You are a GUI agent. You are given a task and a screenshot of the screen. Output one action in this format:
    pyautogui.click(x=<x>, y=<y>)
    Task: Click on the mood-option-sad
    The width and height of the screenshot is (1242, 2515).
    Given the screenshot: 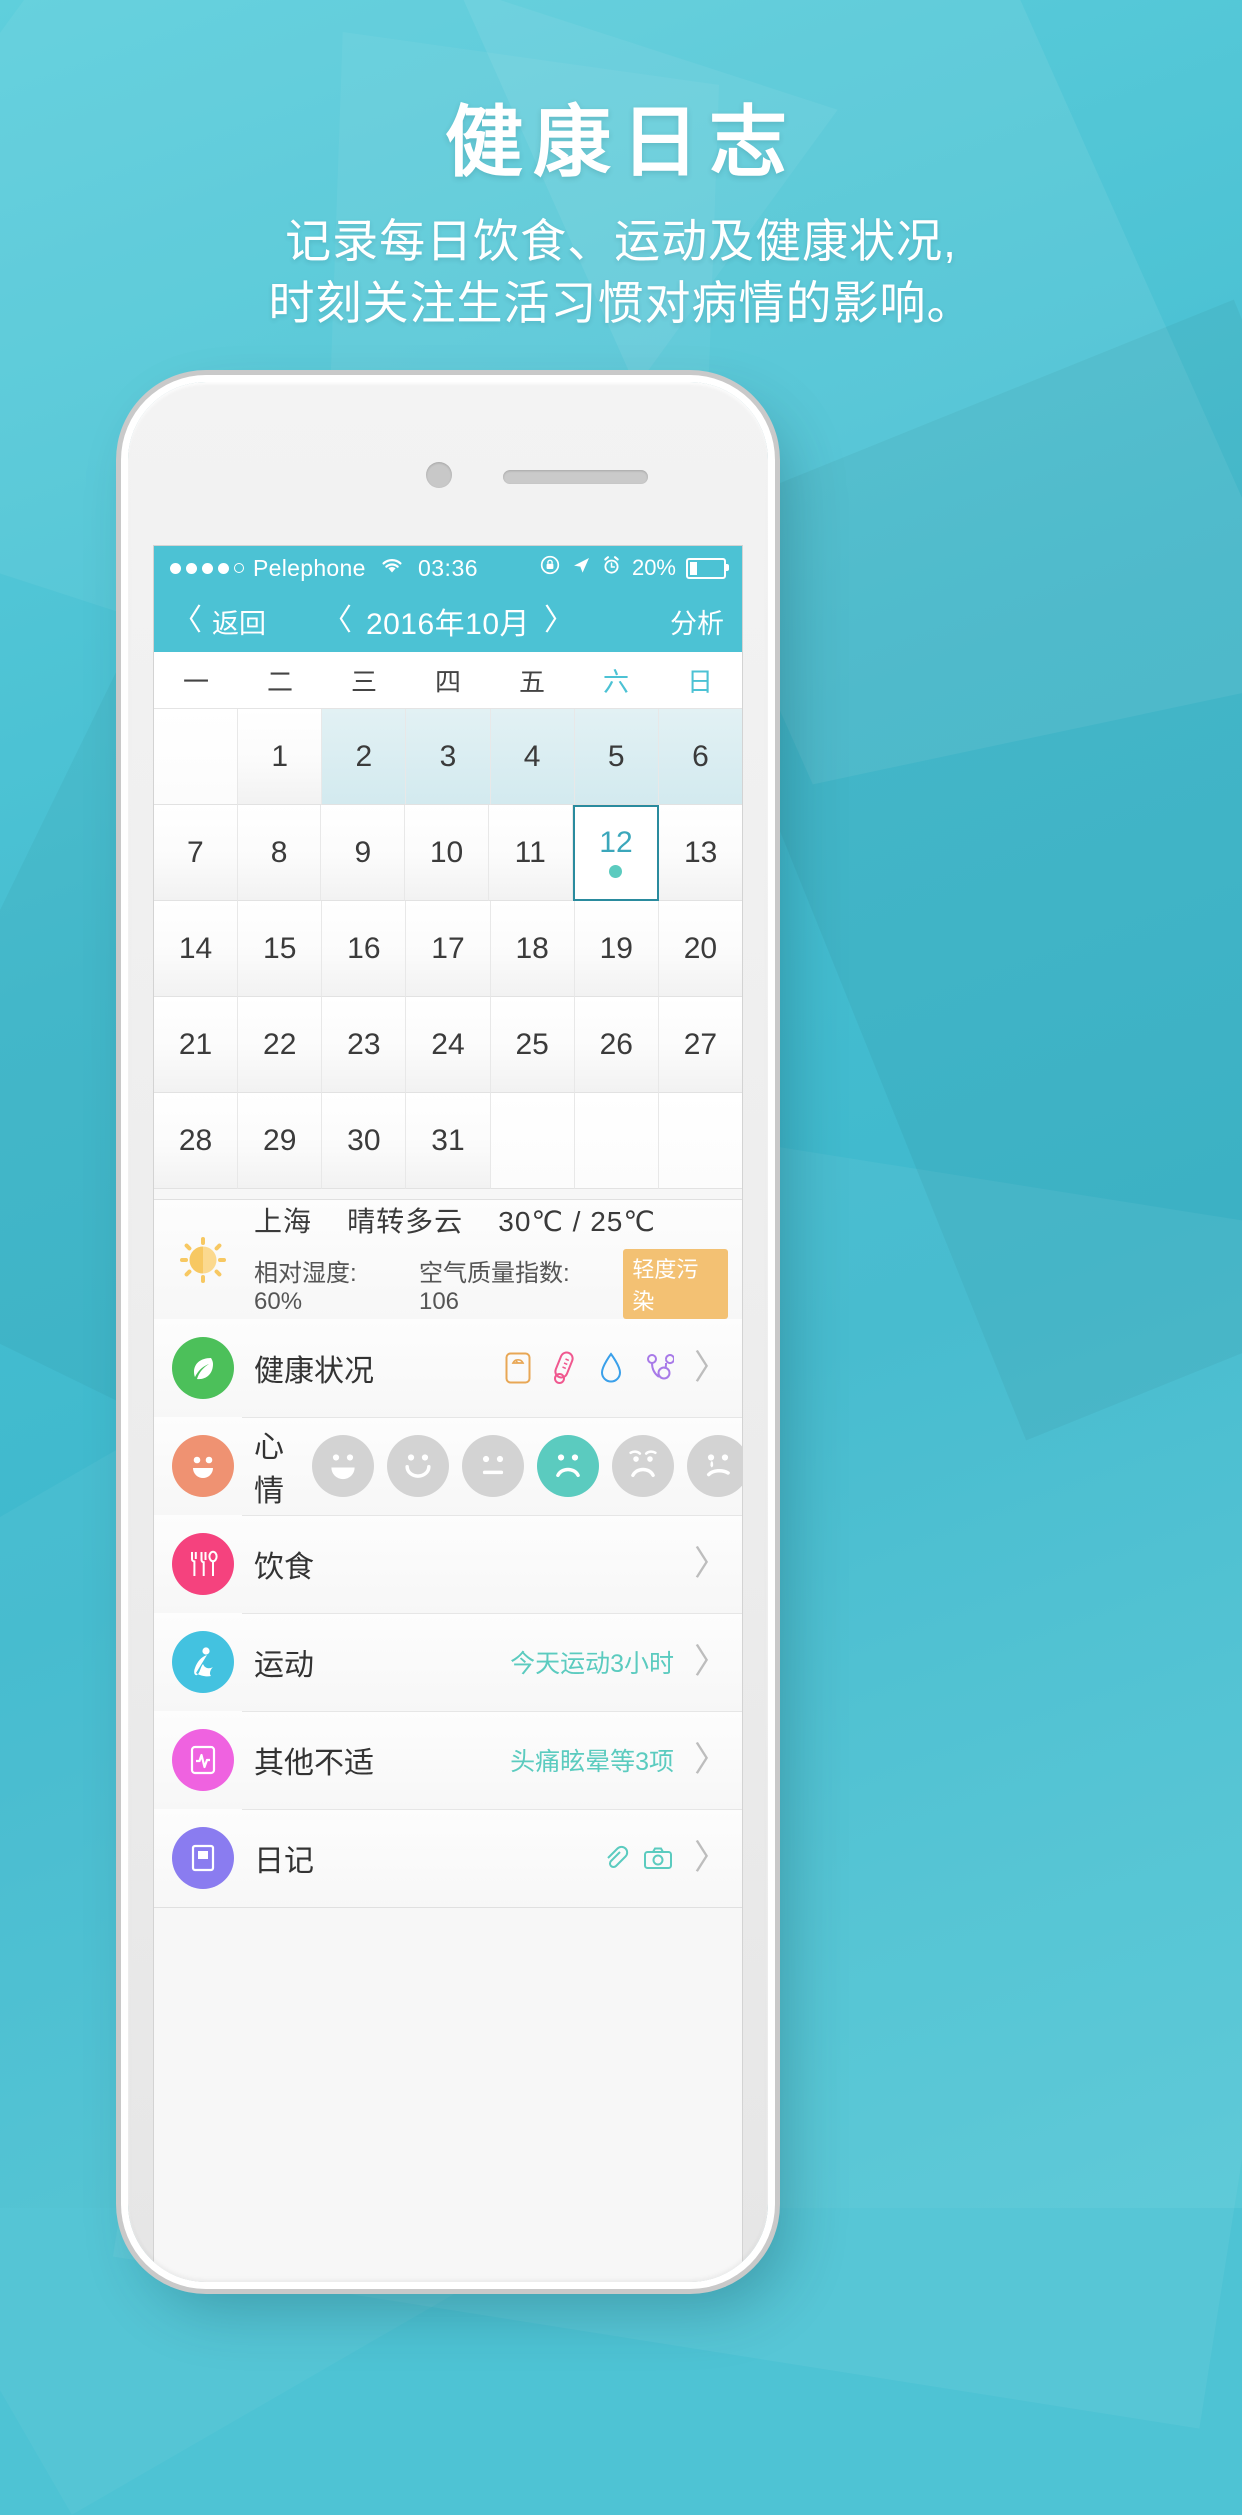 What is the action you would take?
    pyautogui.click(x=714, y=1466)
    